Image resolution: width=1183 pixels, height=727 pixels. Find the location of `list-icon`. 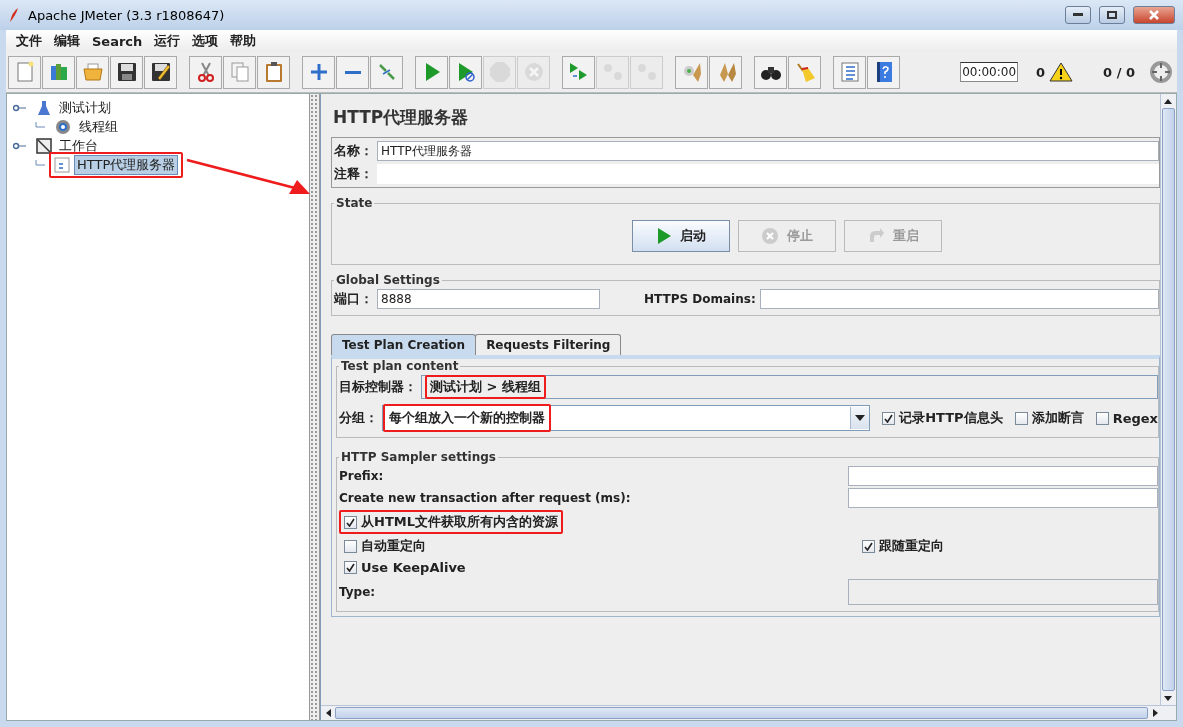

list-icon is located at coordinates (849, 72).